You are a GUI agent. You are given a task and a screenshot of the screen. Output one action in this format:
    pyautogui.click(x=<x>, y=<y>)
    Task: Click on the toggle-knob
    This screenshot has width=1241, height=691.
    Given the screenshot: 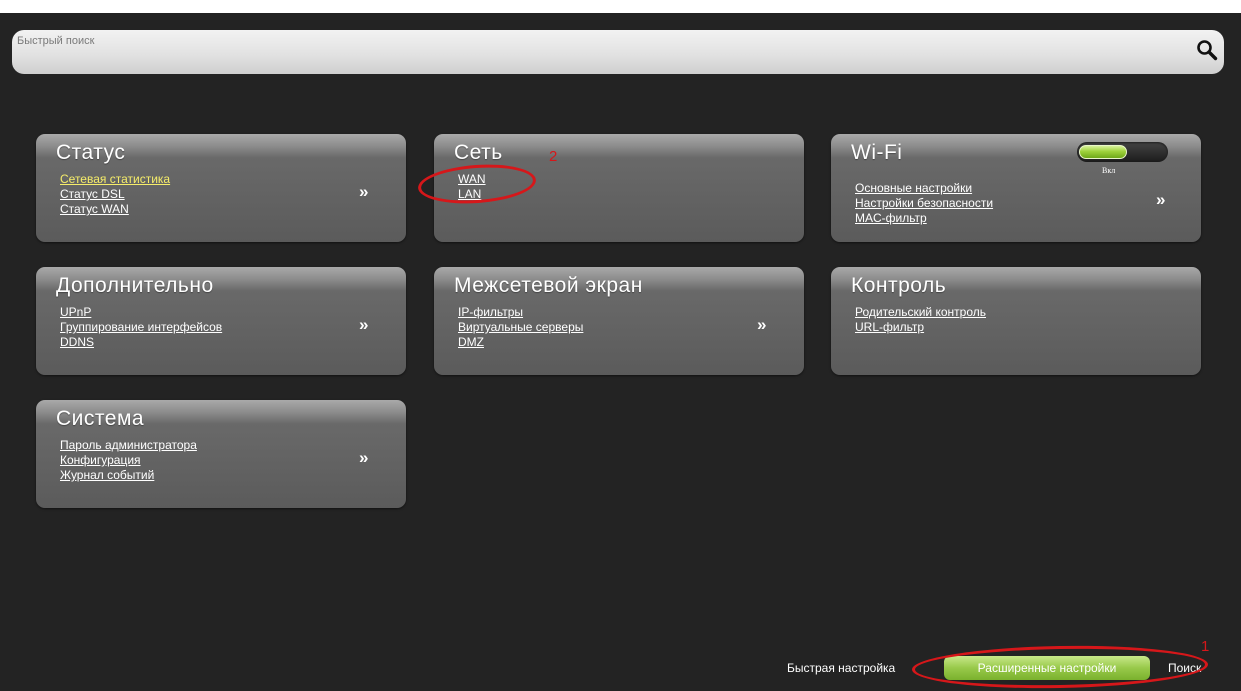 What is the action you would take?
    pyautogui.click(x=1103, y=152)
    